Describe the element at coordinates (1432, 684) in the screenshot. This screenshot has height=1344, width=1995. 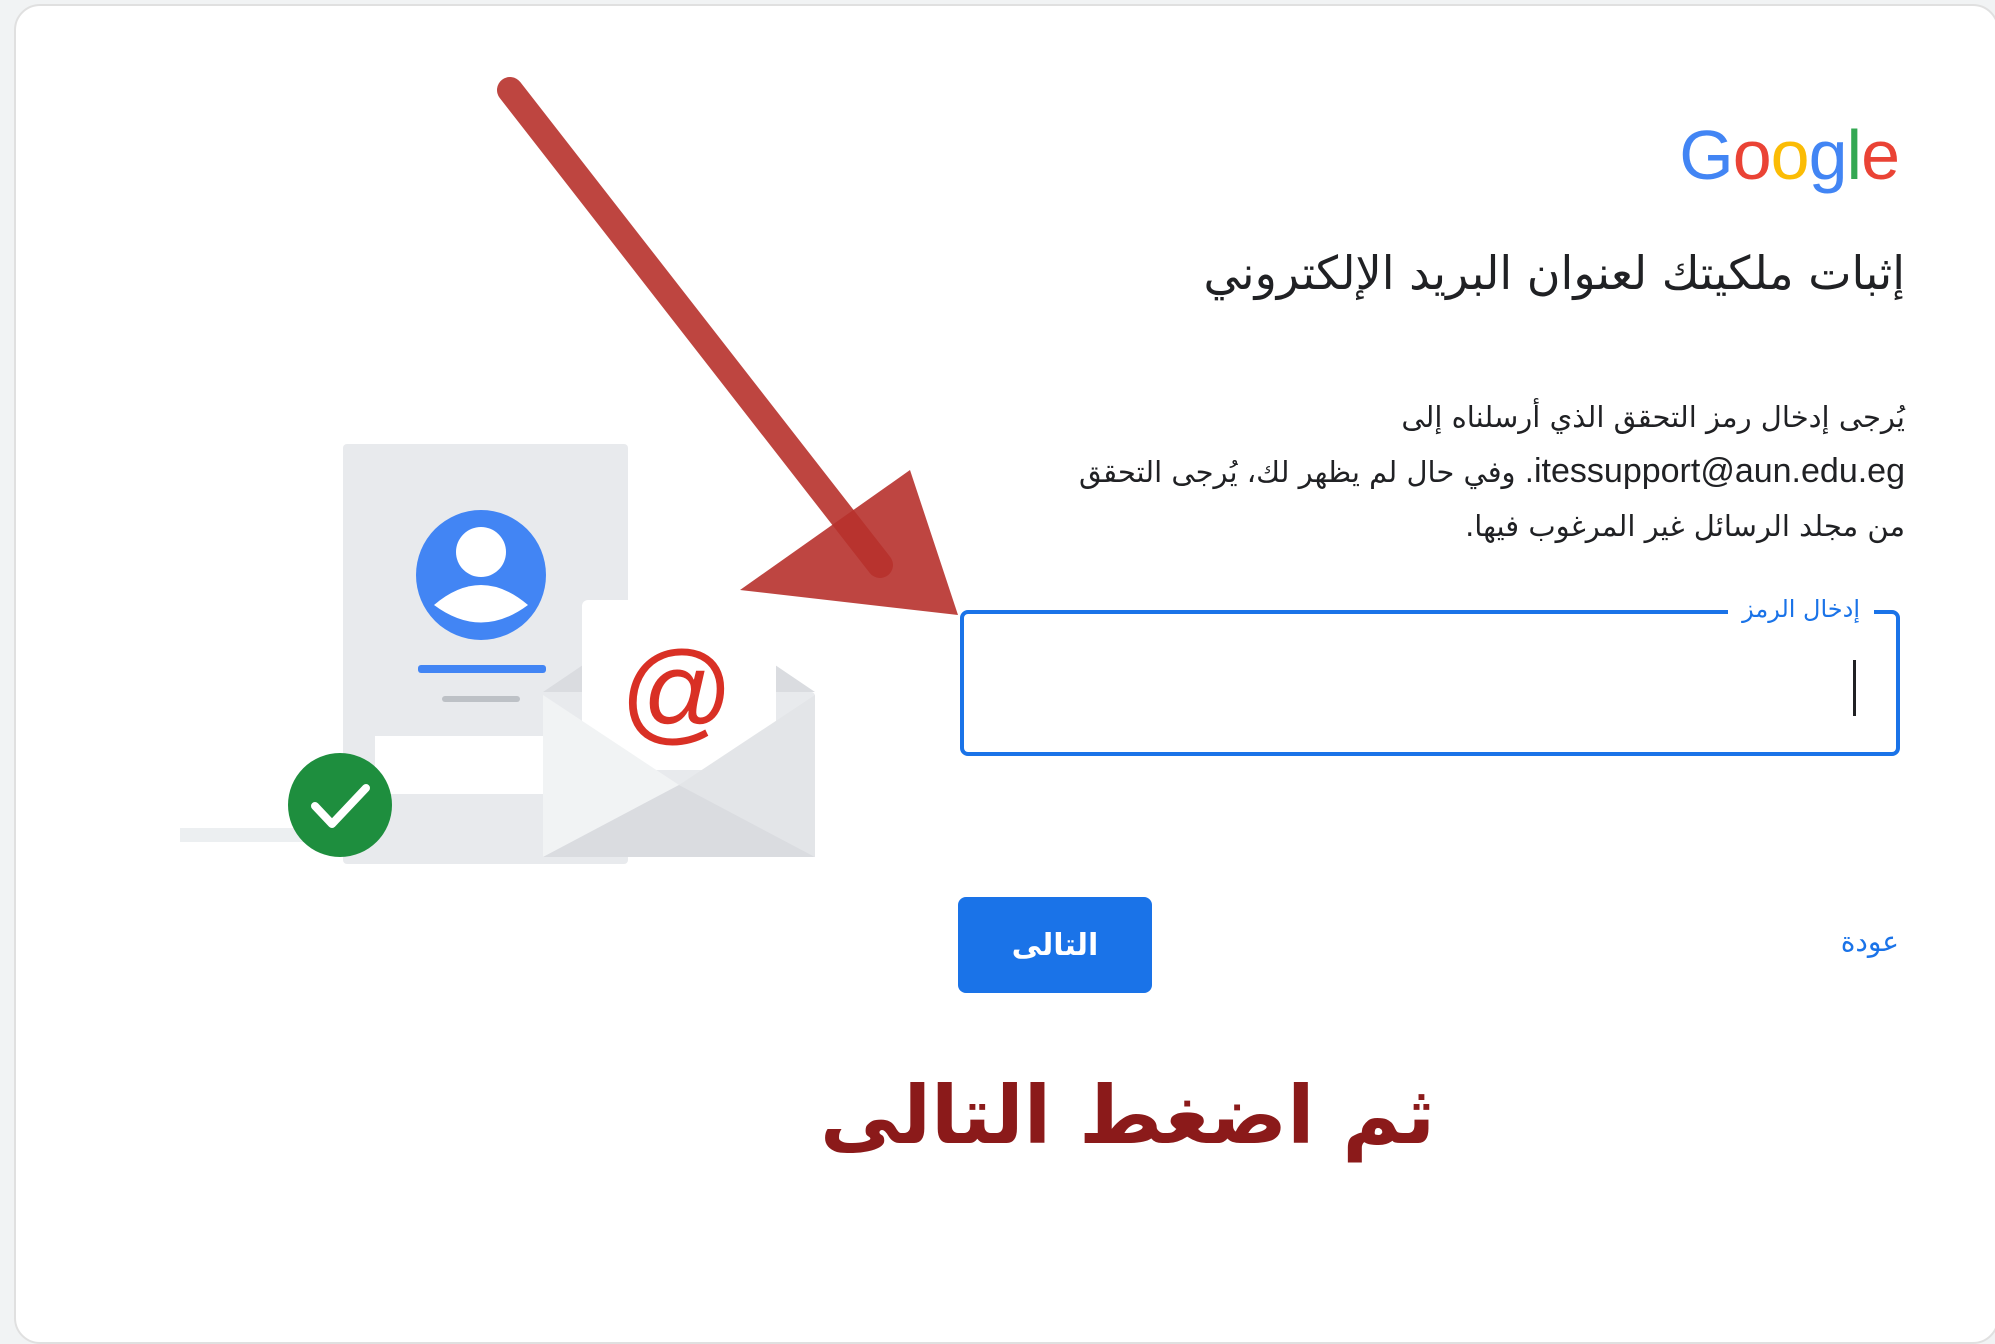
I see `code-input` at that location.